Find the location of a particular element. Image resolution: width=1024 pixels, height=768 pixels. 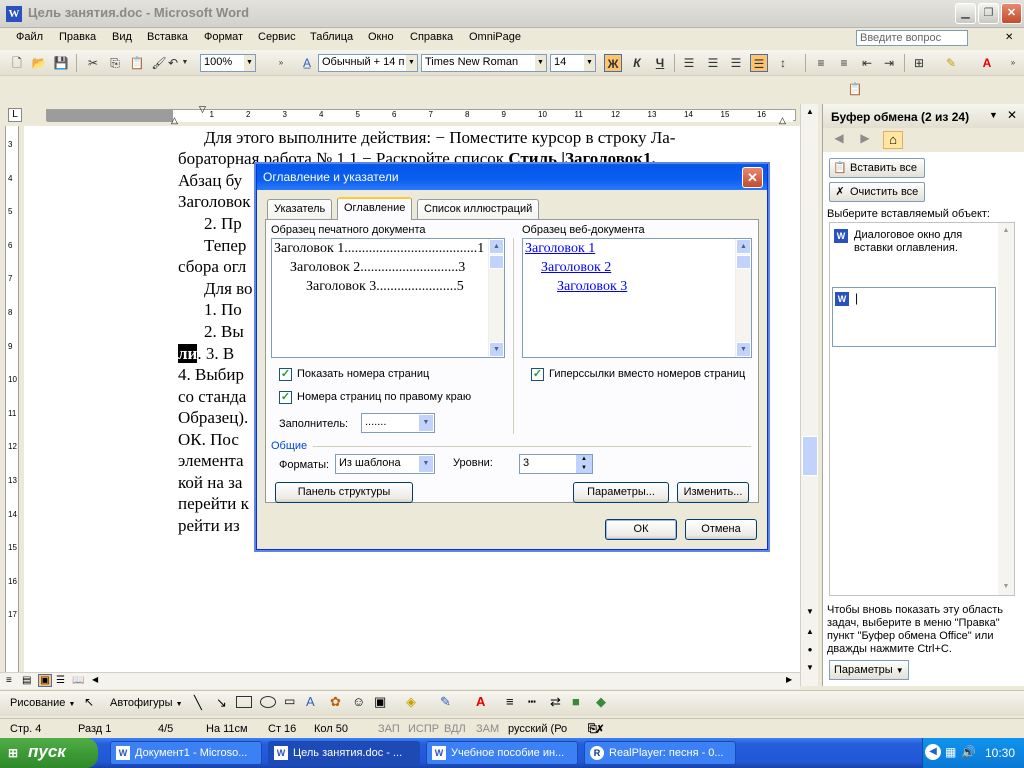

menu-format: Формат is located at coordinates (223, 37).